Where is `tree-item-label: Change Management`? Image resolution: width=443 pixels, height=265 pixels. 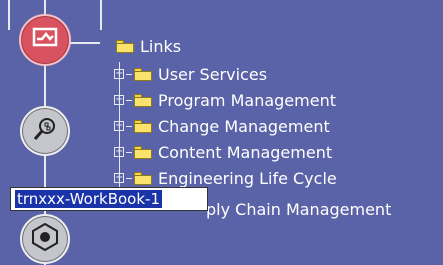 tree-item-label: Change Management is located at coordinates (244, 126).